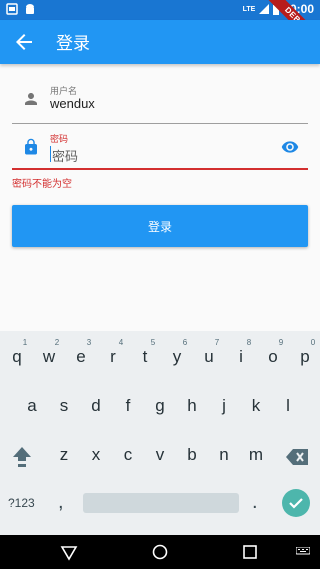 Image resolution: width=320 pixels, height=569 pixels. What do you see at coordinates (224, 455) in the screenshot?
I see `key-n: n` at bounding box center [224, 455].